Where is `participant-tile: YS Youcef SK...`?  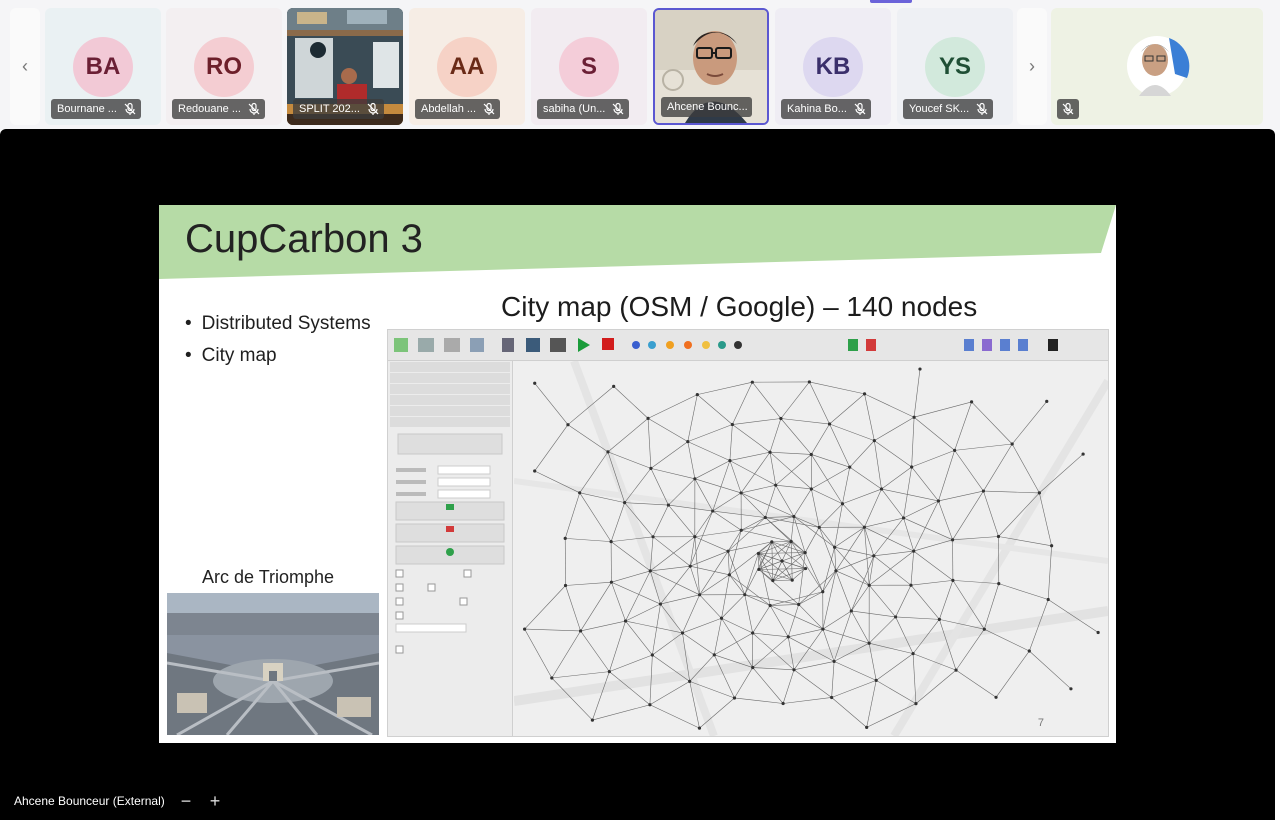
participant-tile: YS Youcef SK... is located at coordinates (955, 66).